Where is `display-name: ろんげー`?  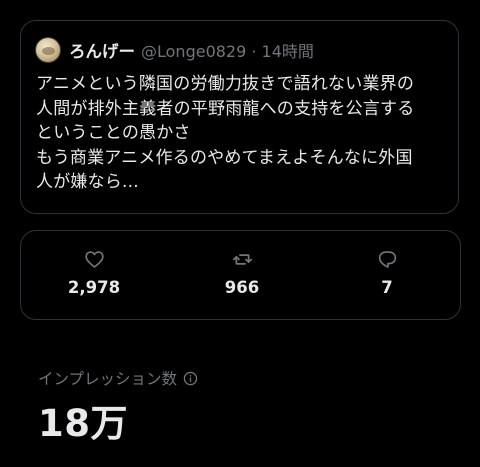 display-name: ろんげー is located at coordinates (102, 50).